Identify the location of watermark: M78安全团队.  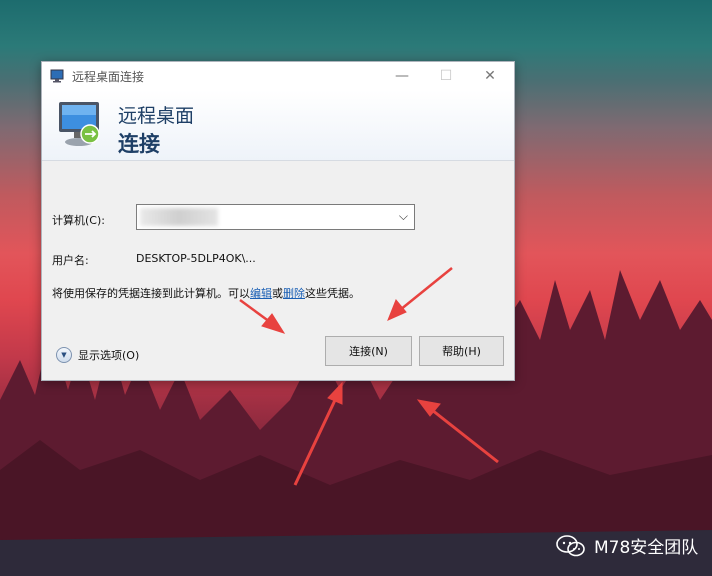
(627, 545).